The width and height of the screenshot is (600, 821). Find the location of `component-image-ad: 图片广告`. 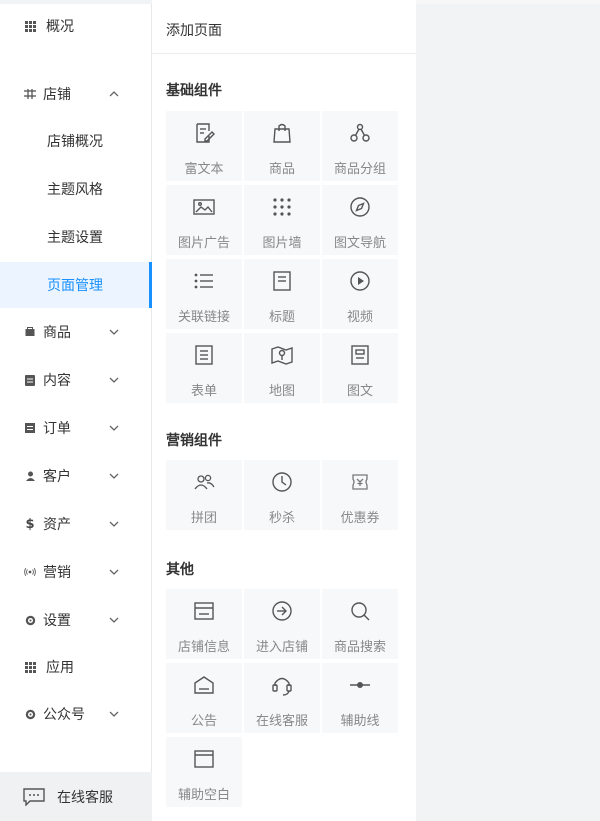

component-image-ad: 图片广告 is located at coordinates (204, 220).